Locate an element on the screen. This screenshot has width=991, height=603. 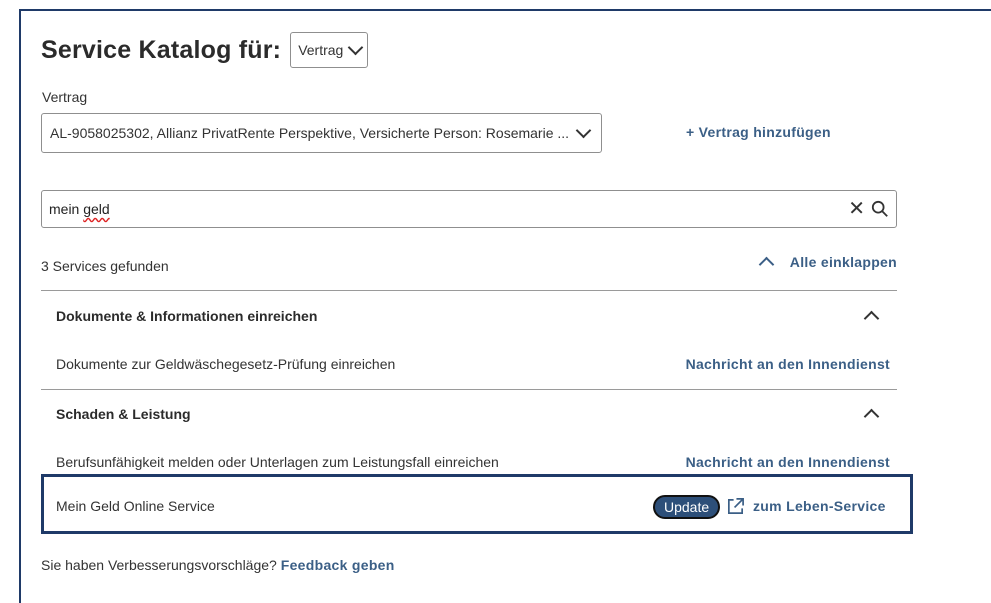
feedback-text: Sie haben Verbesserungsvorschläge? is located at coordinates (159, 565).